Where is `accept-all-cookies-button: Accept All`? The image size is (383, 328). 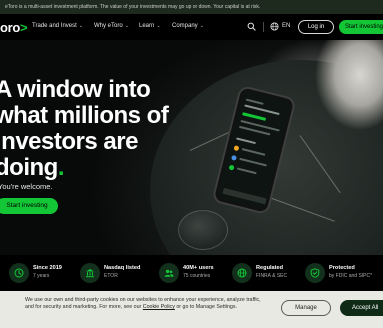 accept-all-cookies-button: Accept All is located at coordinates (361, 308).